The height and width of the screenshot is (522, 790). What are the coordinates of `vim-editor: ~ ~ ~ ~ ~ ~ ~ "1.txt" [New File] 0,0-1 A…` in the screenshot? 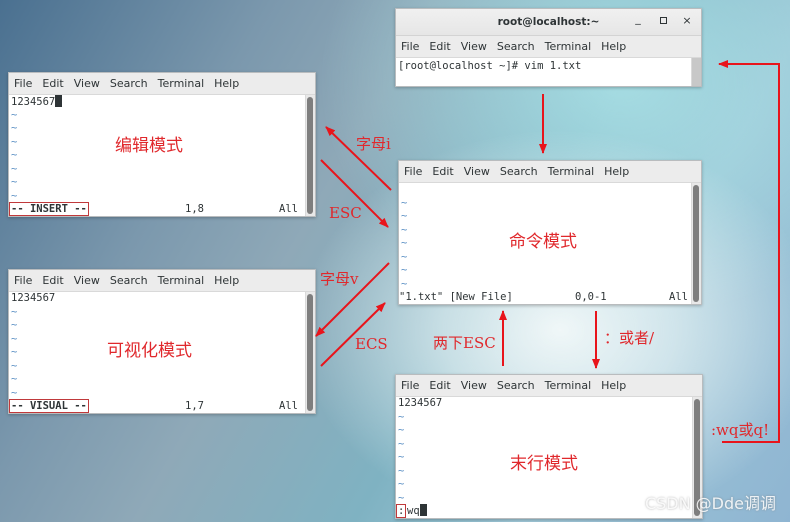 It's located at (550, 243).